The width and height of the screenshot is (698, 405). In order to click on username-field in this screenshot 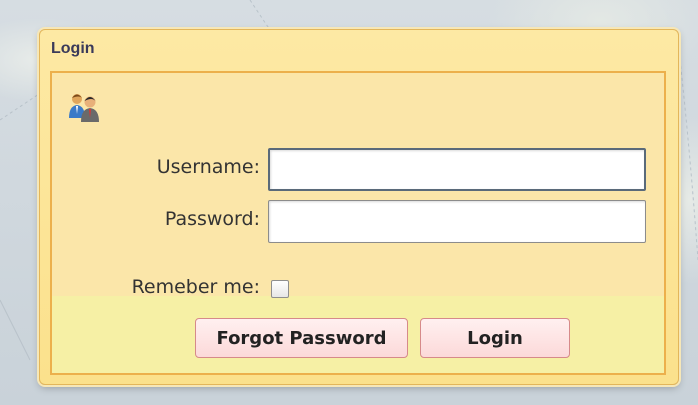, I will do `click(457, 169)`.